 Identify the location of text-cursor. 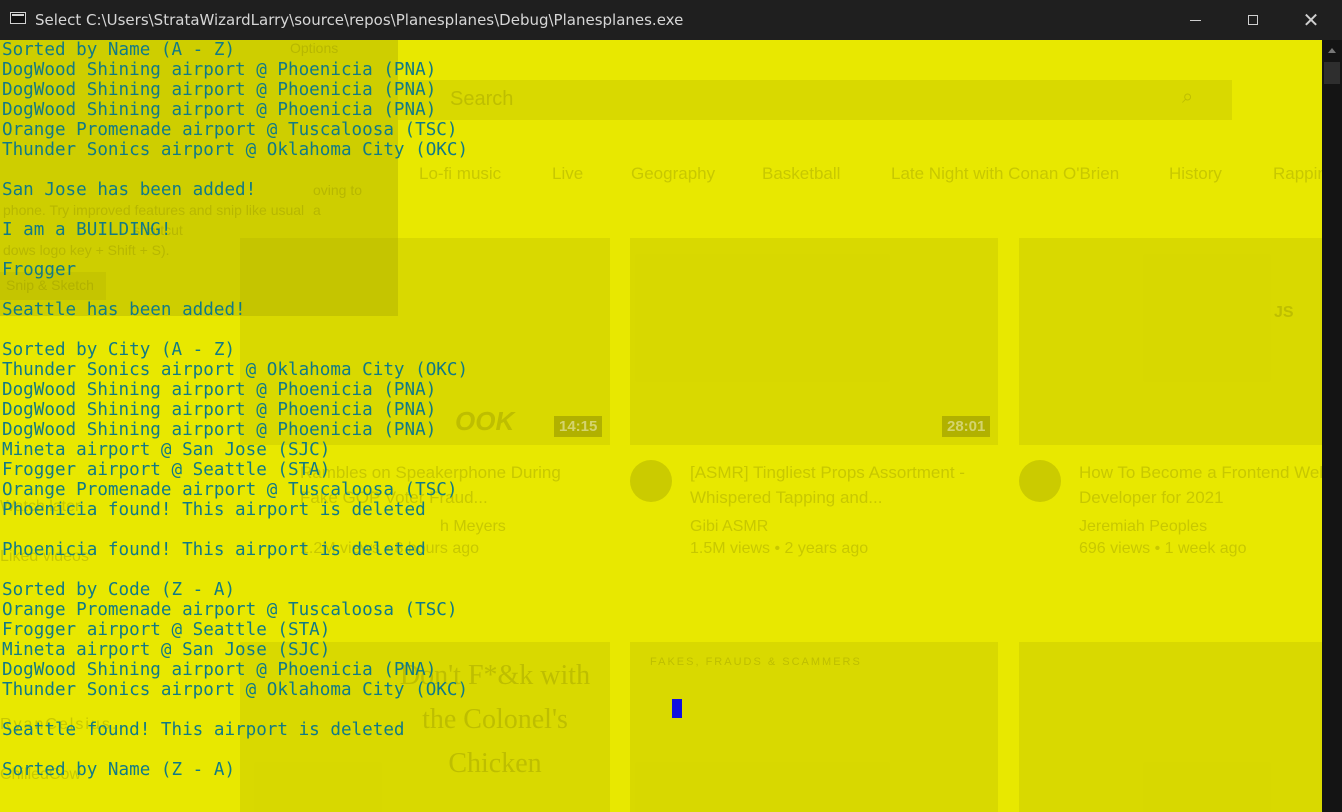
(677, 708).